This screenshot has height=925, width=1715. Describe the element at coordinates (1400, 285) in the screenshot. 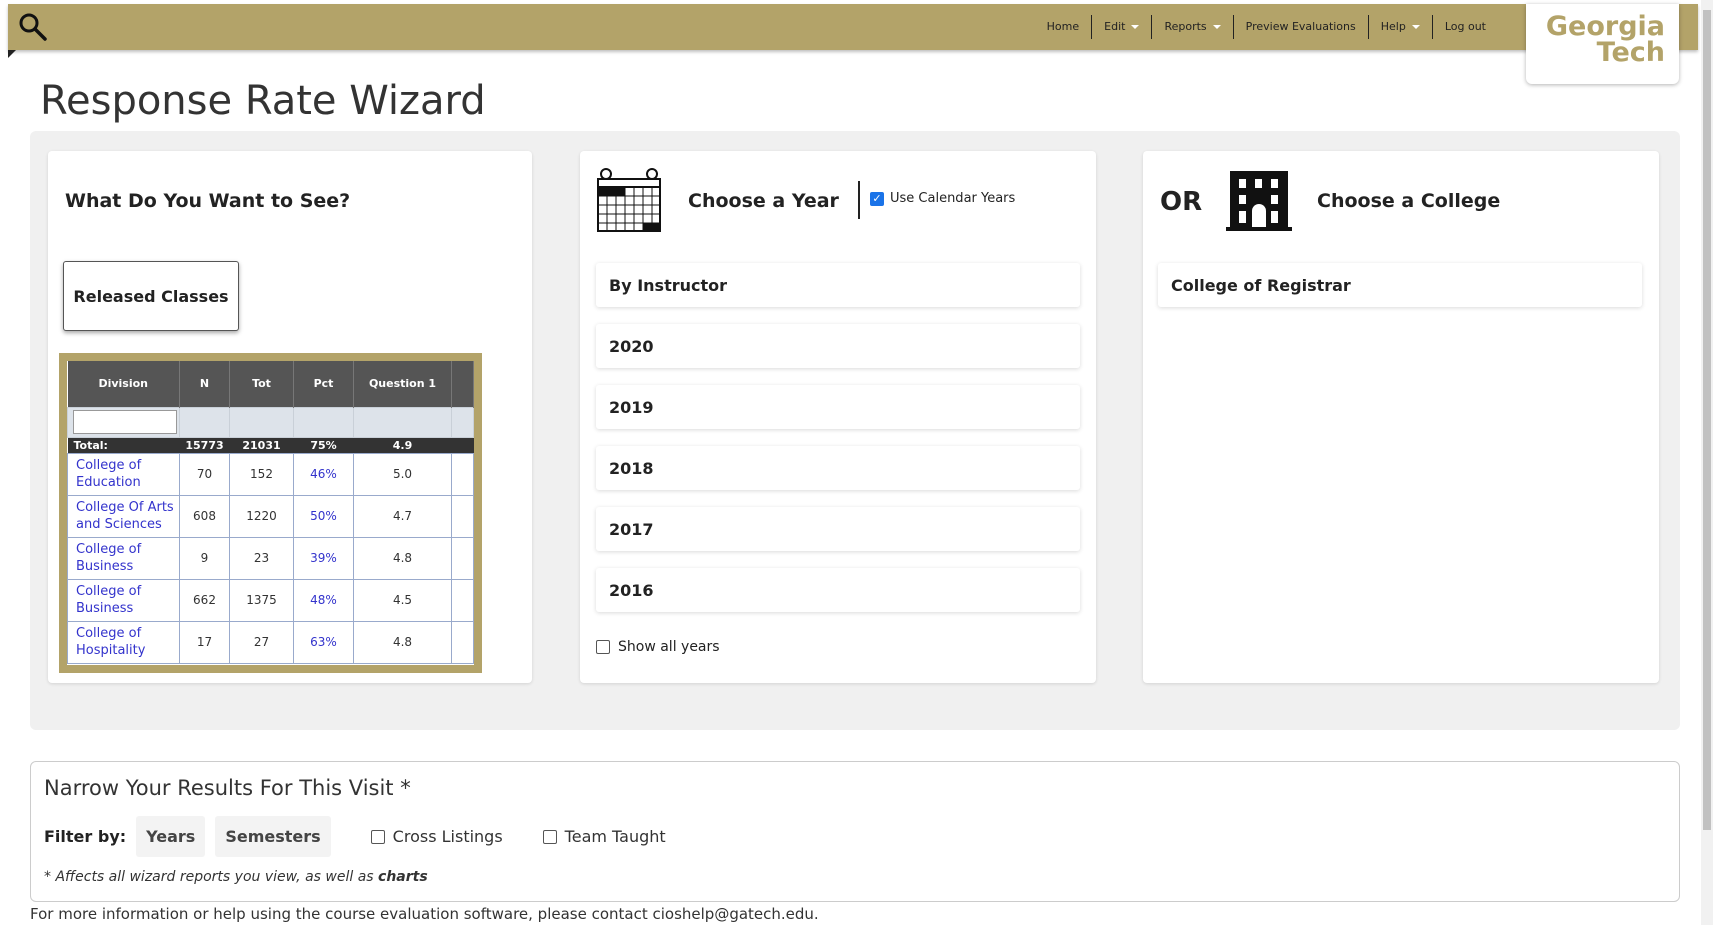

I see `college-item-registrar: College of Registrar` at that location.